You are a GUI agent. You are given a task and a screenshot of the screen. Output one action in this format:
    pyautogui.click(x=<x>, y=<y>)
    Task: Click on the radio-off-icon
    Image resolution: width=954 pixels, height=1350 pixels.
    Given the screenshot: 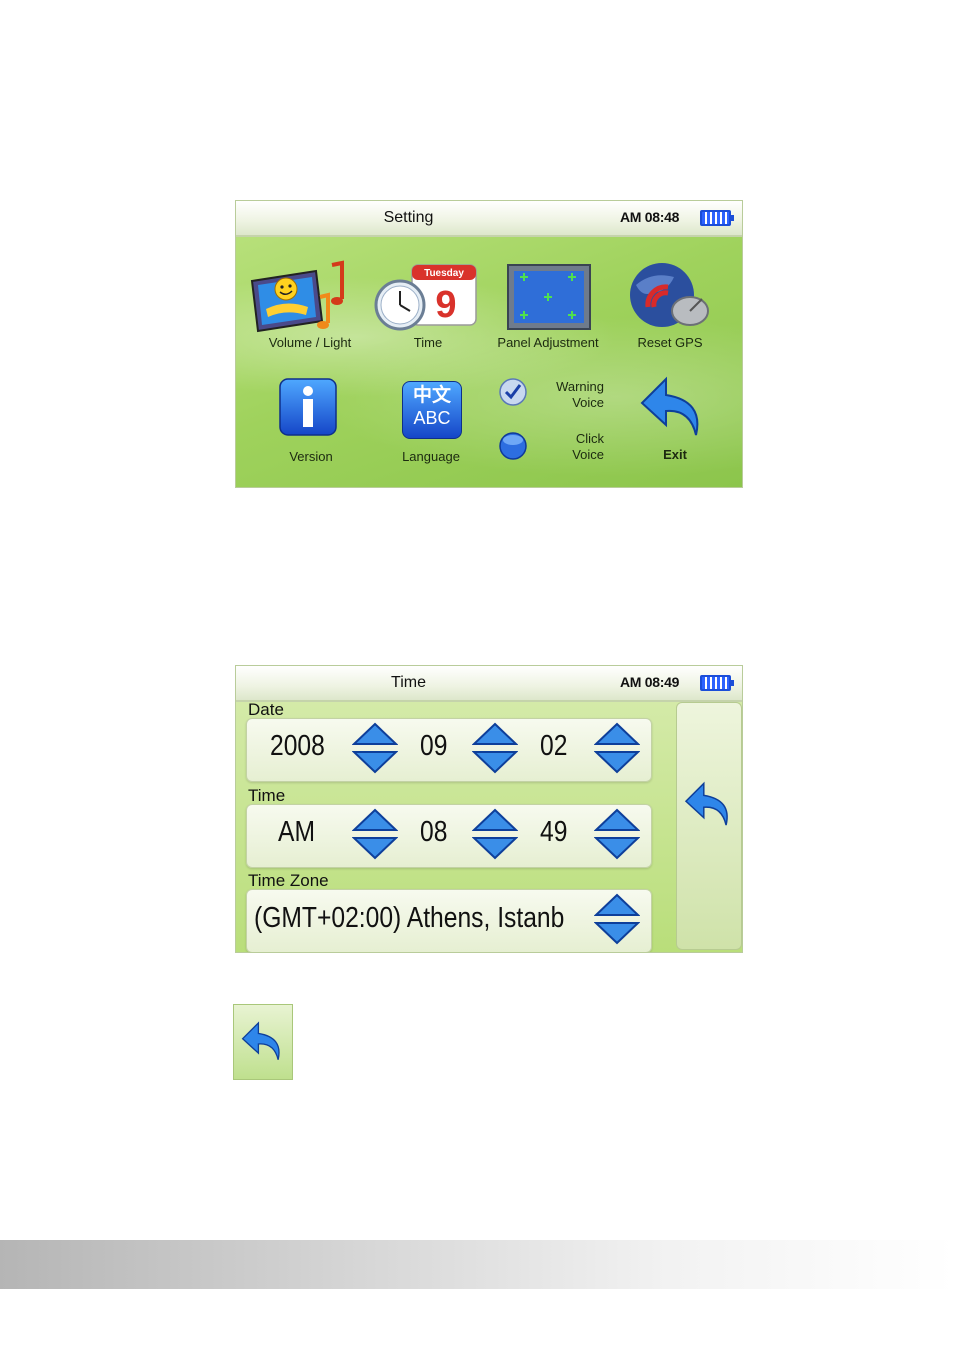 What is the action you would take?
    pyautogui.click(x=513, y=446)
    